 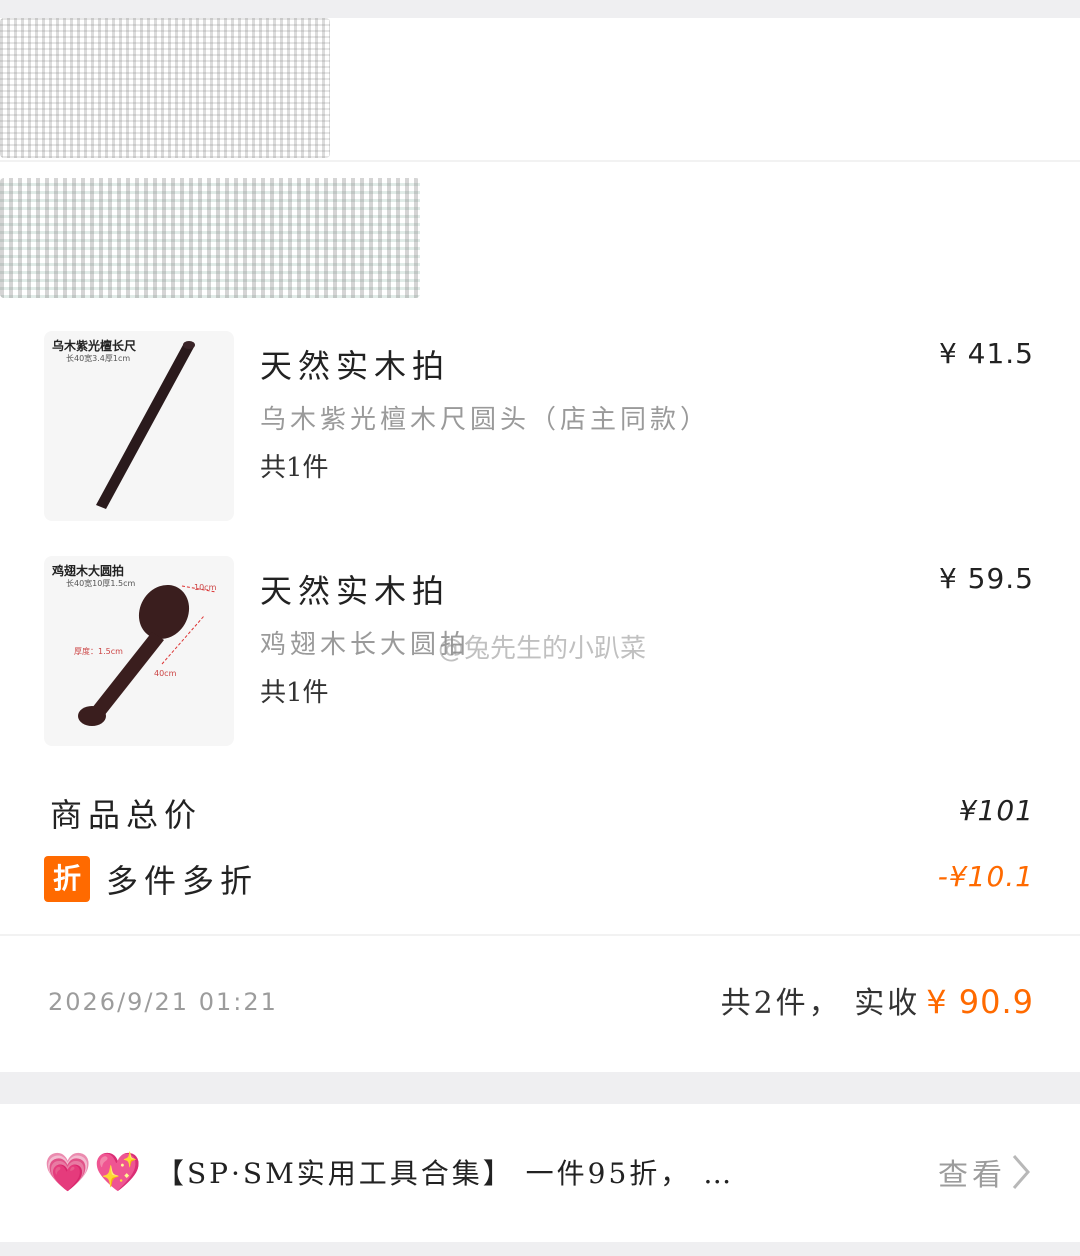 I want to click on promo-card: 💗 💖 【SP·SM实用工具合集】 一件95折， … 查看, so click(x=540, y=1173).